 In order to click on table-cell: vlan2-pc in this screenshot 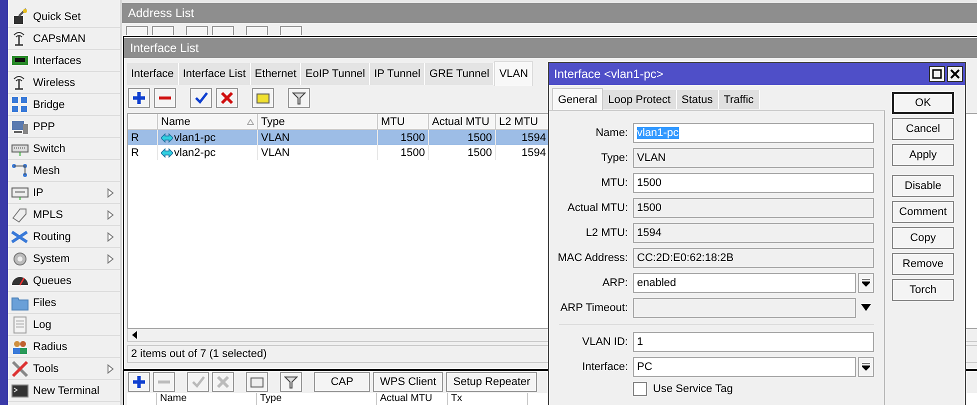, I will do `click(208, 152)`.